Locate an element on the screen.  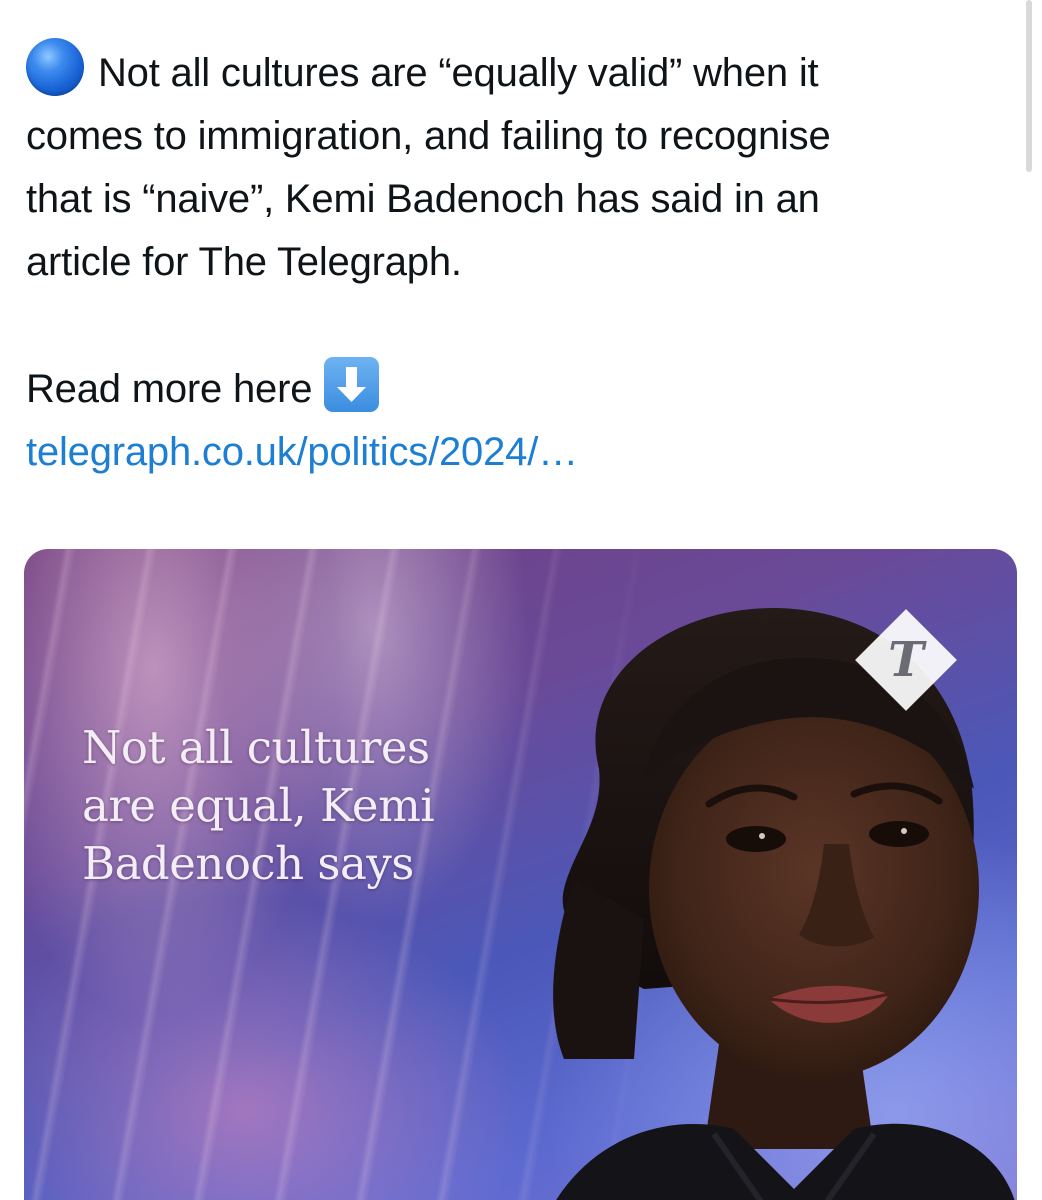
telegraph-logo-icon: T is located at coordinates (906, 660).